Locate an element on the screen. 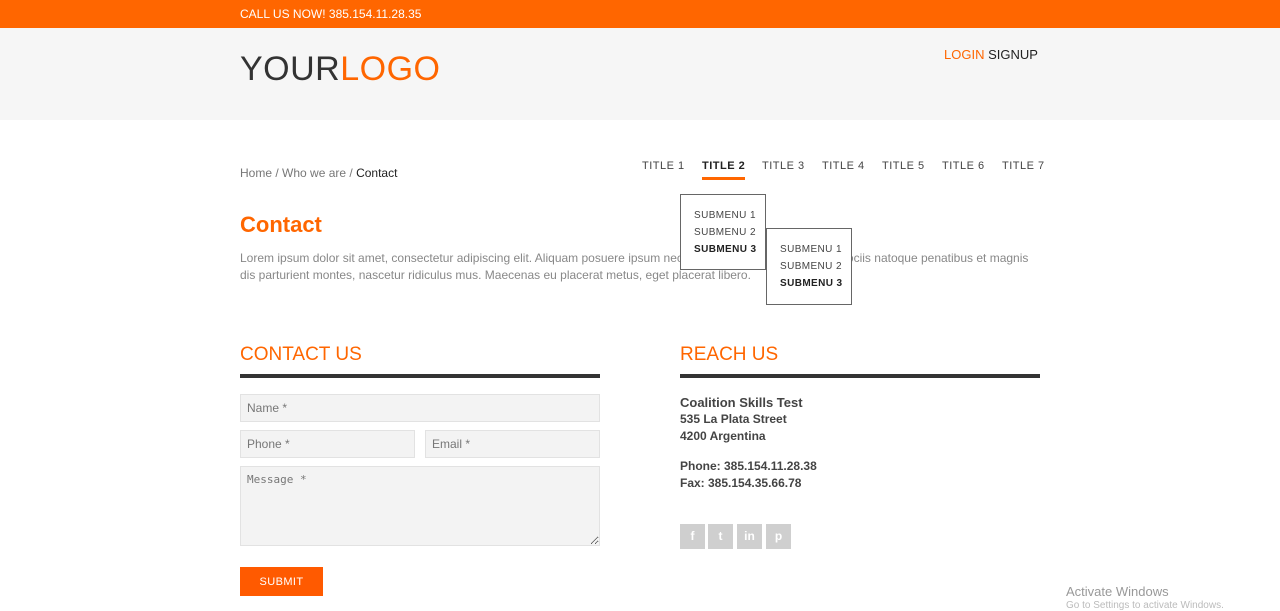 The height and width of the screenshot is (611, 1280). twitter-icon: t is located at coordinates (720, 536).